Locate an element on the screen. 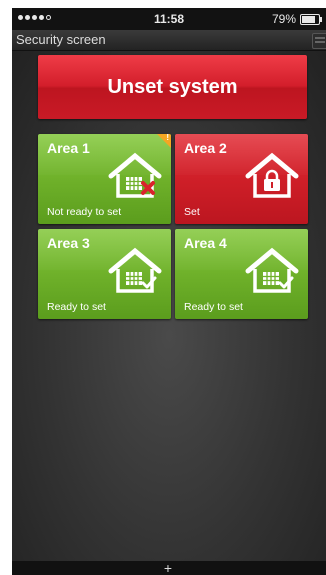 The height and width of the screenshot is (575, 326). area-name: Area 1 is located at coordinates (68, 148).